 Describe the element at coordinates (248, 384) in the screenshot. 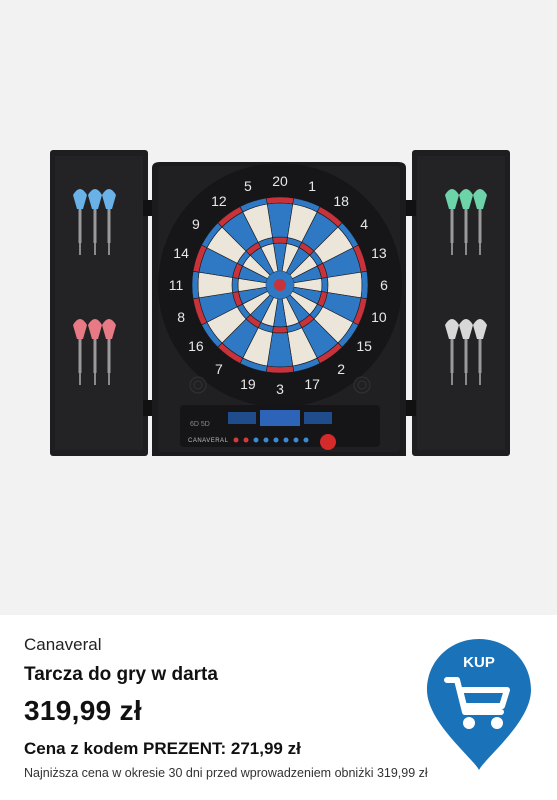

I see `board-number: 19` at that location.